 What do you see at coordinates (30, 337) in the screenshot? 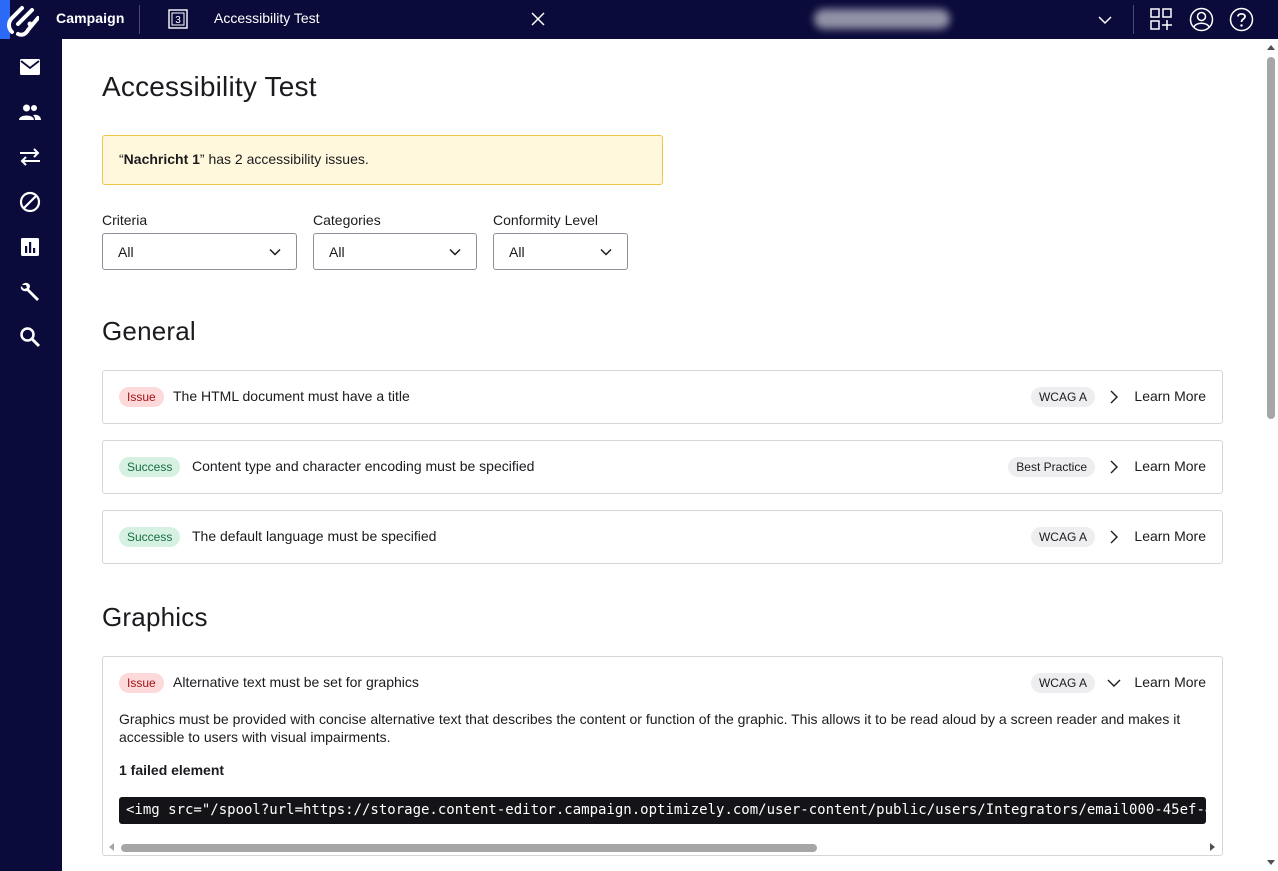
I see `search-icon` at bounding box center [30, 337].